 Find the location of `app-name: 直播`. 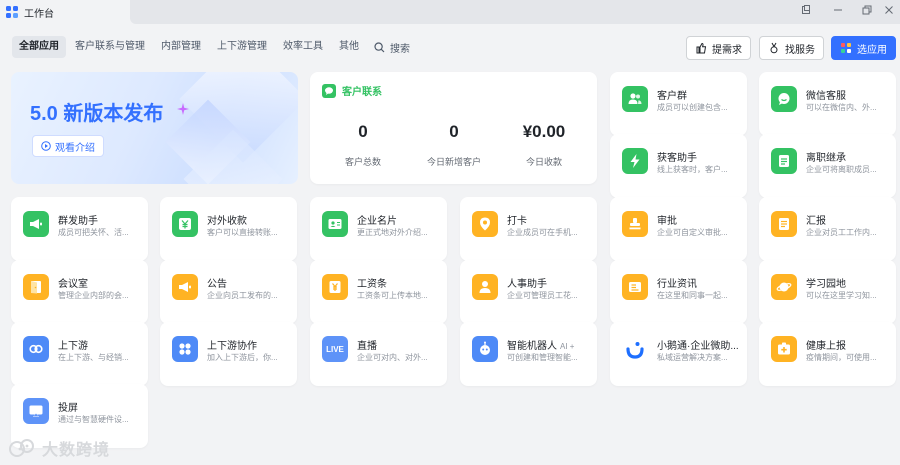

app-name: 直播 is located at coordinates (367, 346).